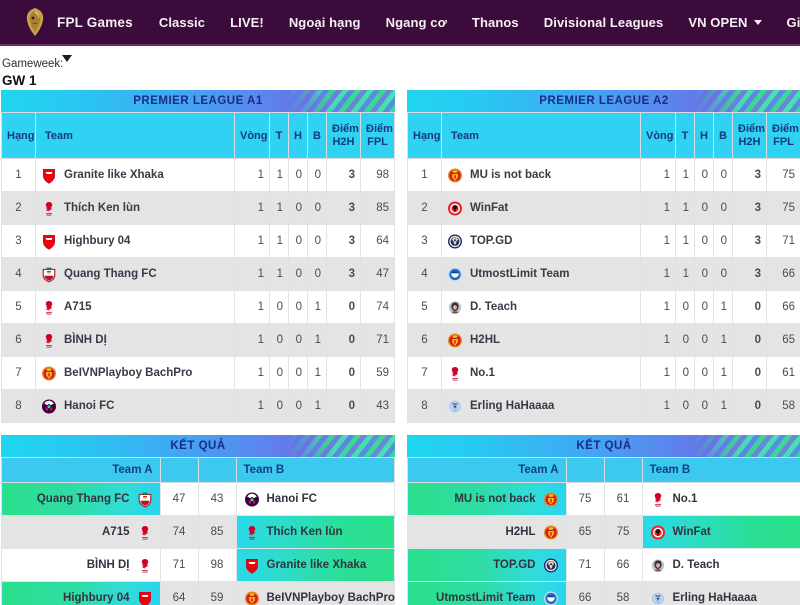 The width and height of the screenshot is (800, 605). What do you see at coordinates (325, 22) in the screenshot?
I see `nav-item-ngoai-hang: Ngoại hạng` at bounding box center [325, 22].